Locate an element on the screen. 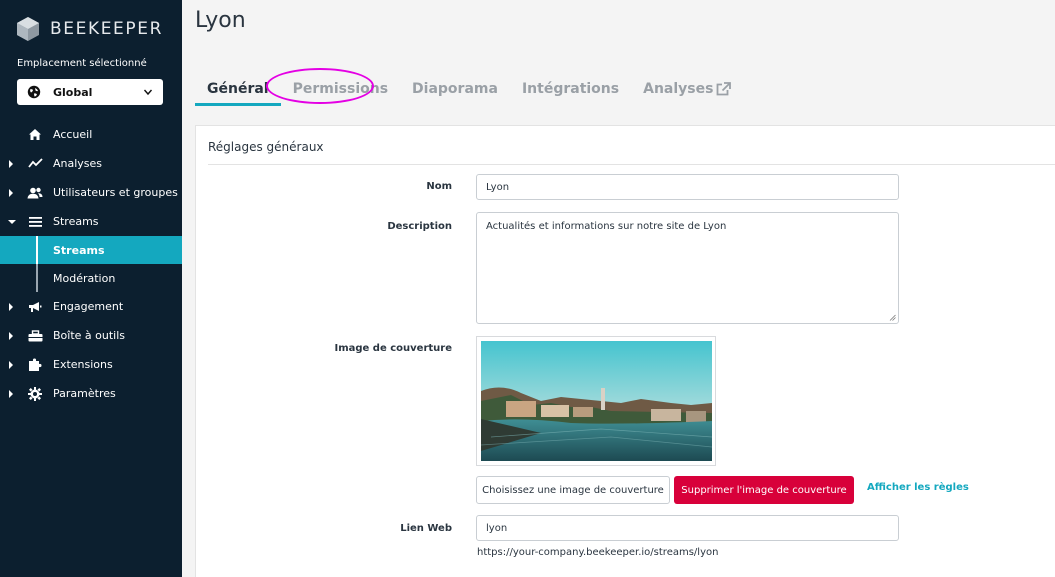  name-input-value: Lyon is located at coordinates (498, 187).